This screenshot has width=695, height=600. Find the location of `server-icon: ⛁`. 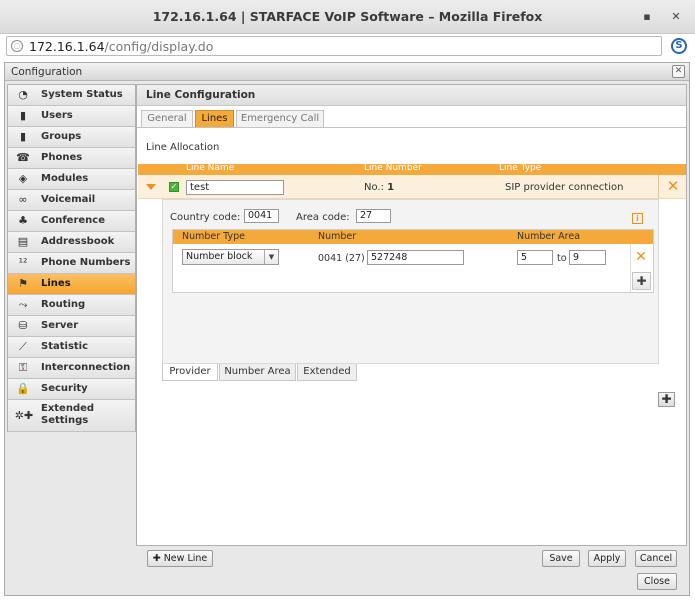

server-icon: ⛁ is located at coordinates (23, 325).